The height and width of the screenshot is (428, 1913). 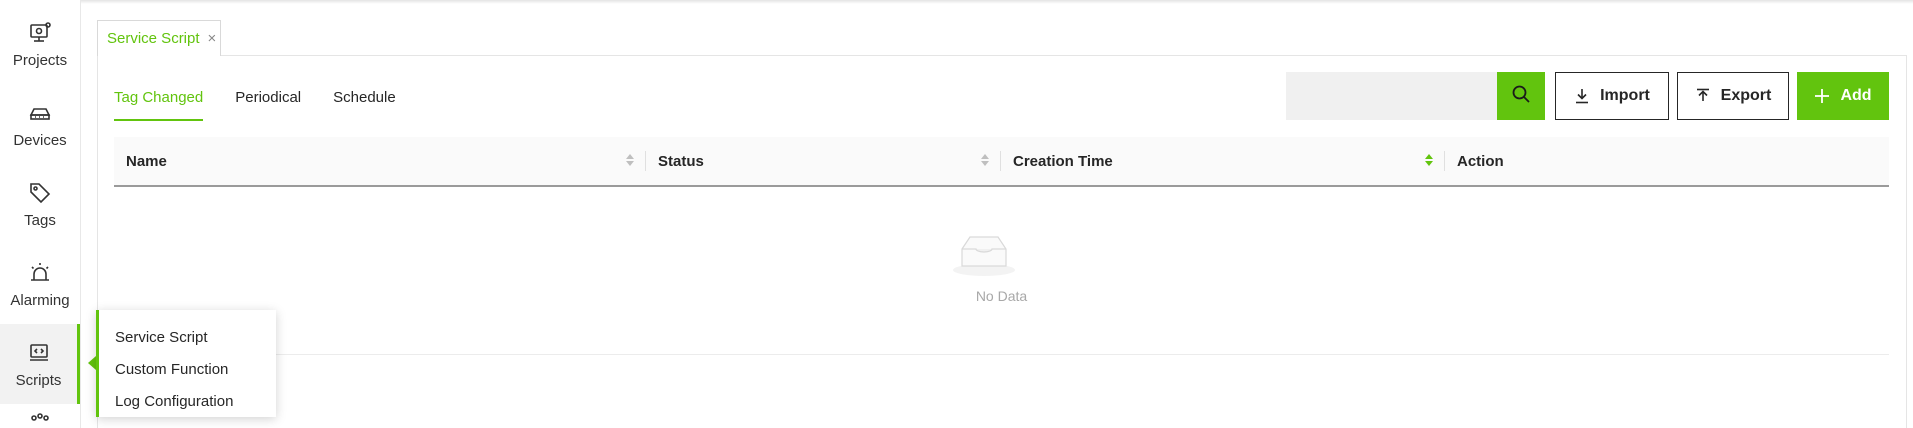 I want to click on sidebar-item-alarming: Alarming, so click(x=40, y=284).